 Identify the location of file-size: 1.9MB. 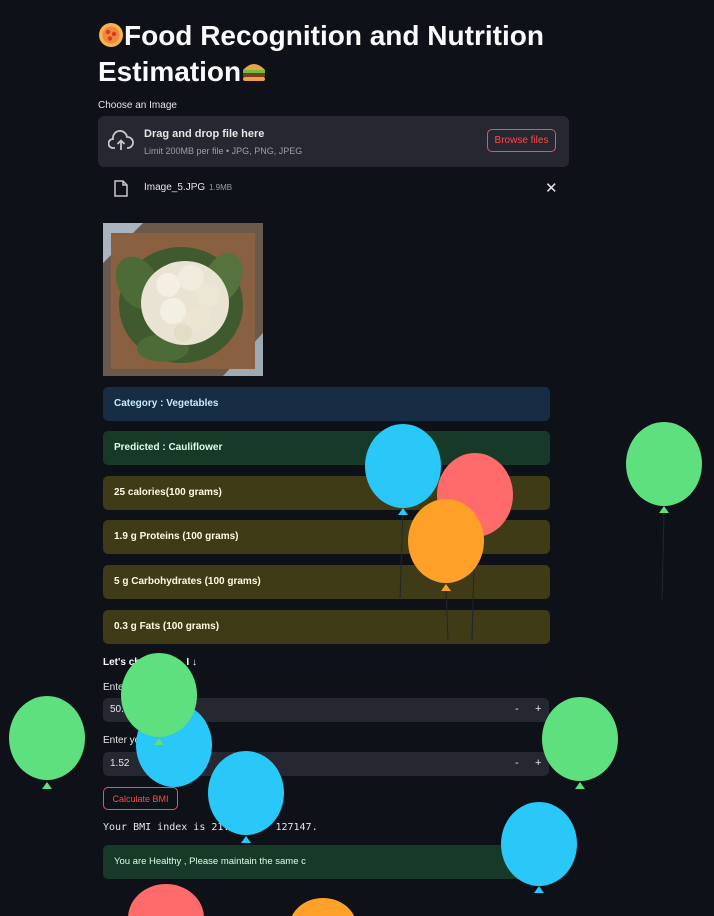
(221, 187).